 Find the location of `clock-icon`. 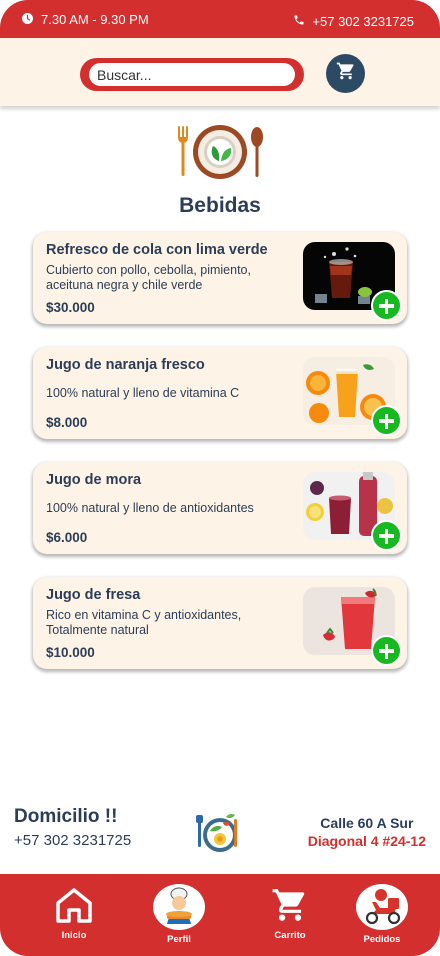

clock-icon is located at coordinates (27, 19).